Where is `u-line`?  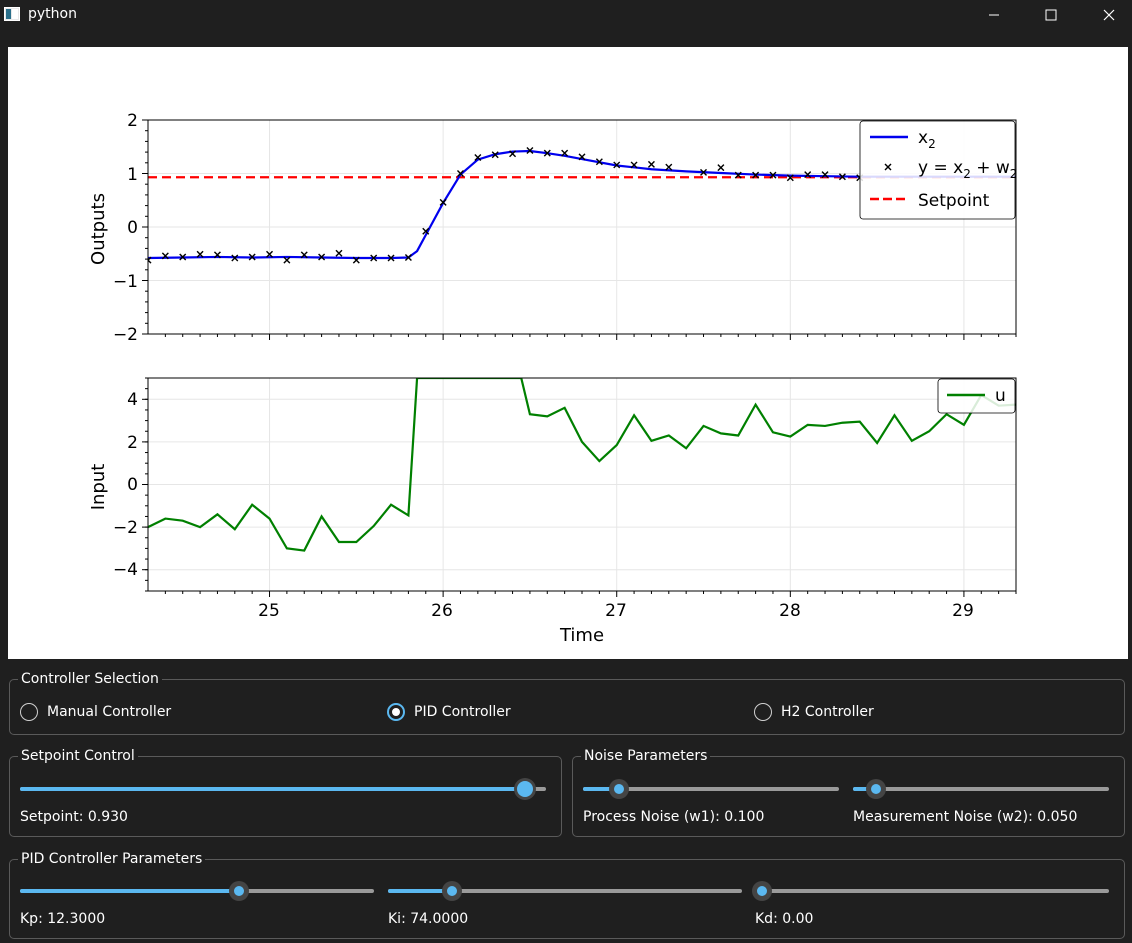 u-line is located at coordinates (582, 465).